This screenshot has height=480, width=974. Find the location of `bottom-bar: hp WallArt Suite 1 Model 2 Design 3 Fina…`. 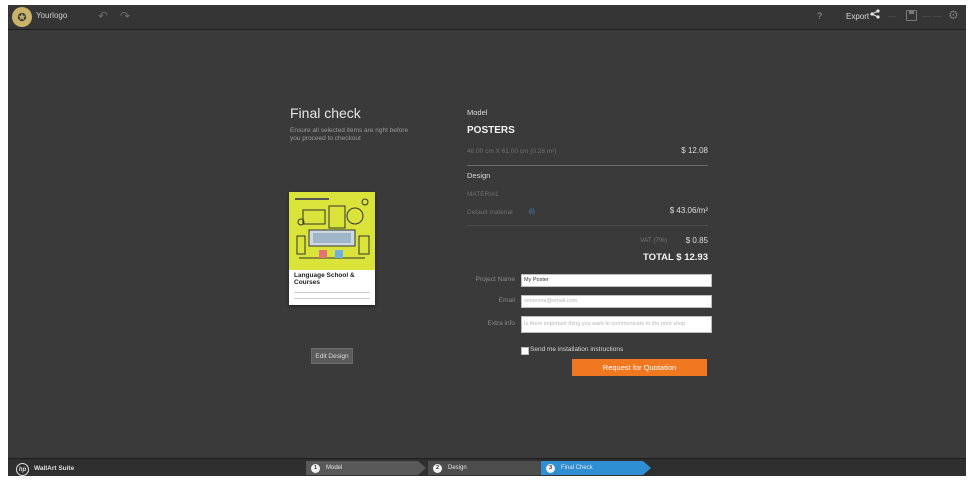

bottom-bar: hp WallArt Suite 1 Model 2 Design 3 Fina… is located at coordinates (487, 467).